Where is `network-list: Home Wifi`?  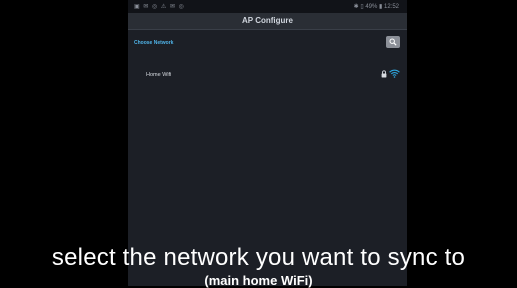
network-list: Home Wifi is located at coordinates (267, 77).